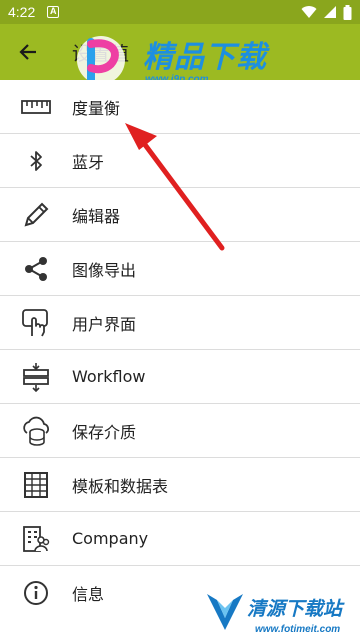 Image resolution: width=360 pixels, height=640 pixels. What do you see at coordinates (180, 377) in the screenshot?
I see `settings-item-workflow: Workflow` at bounding box center [180, 377].